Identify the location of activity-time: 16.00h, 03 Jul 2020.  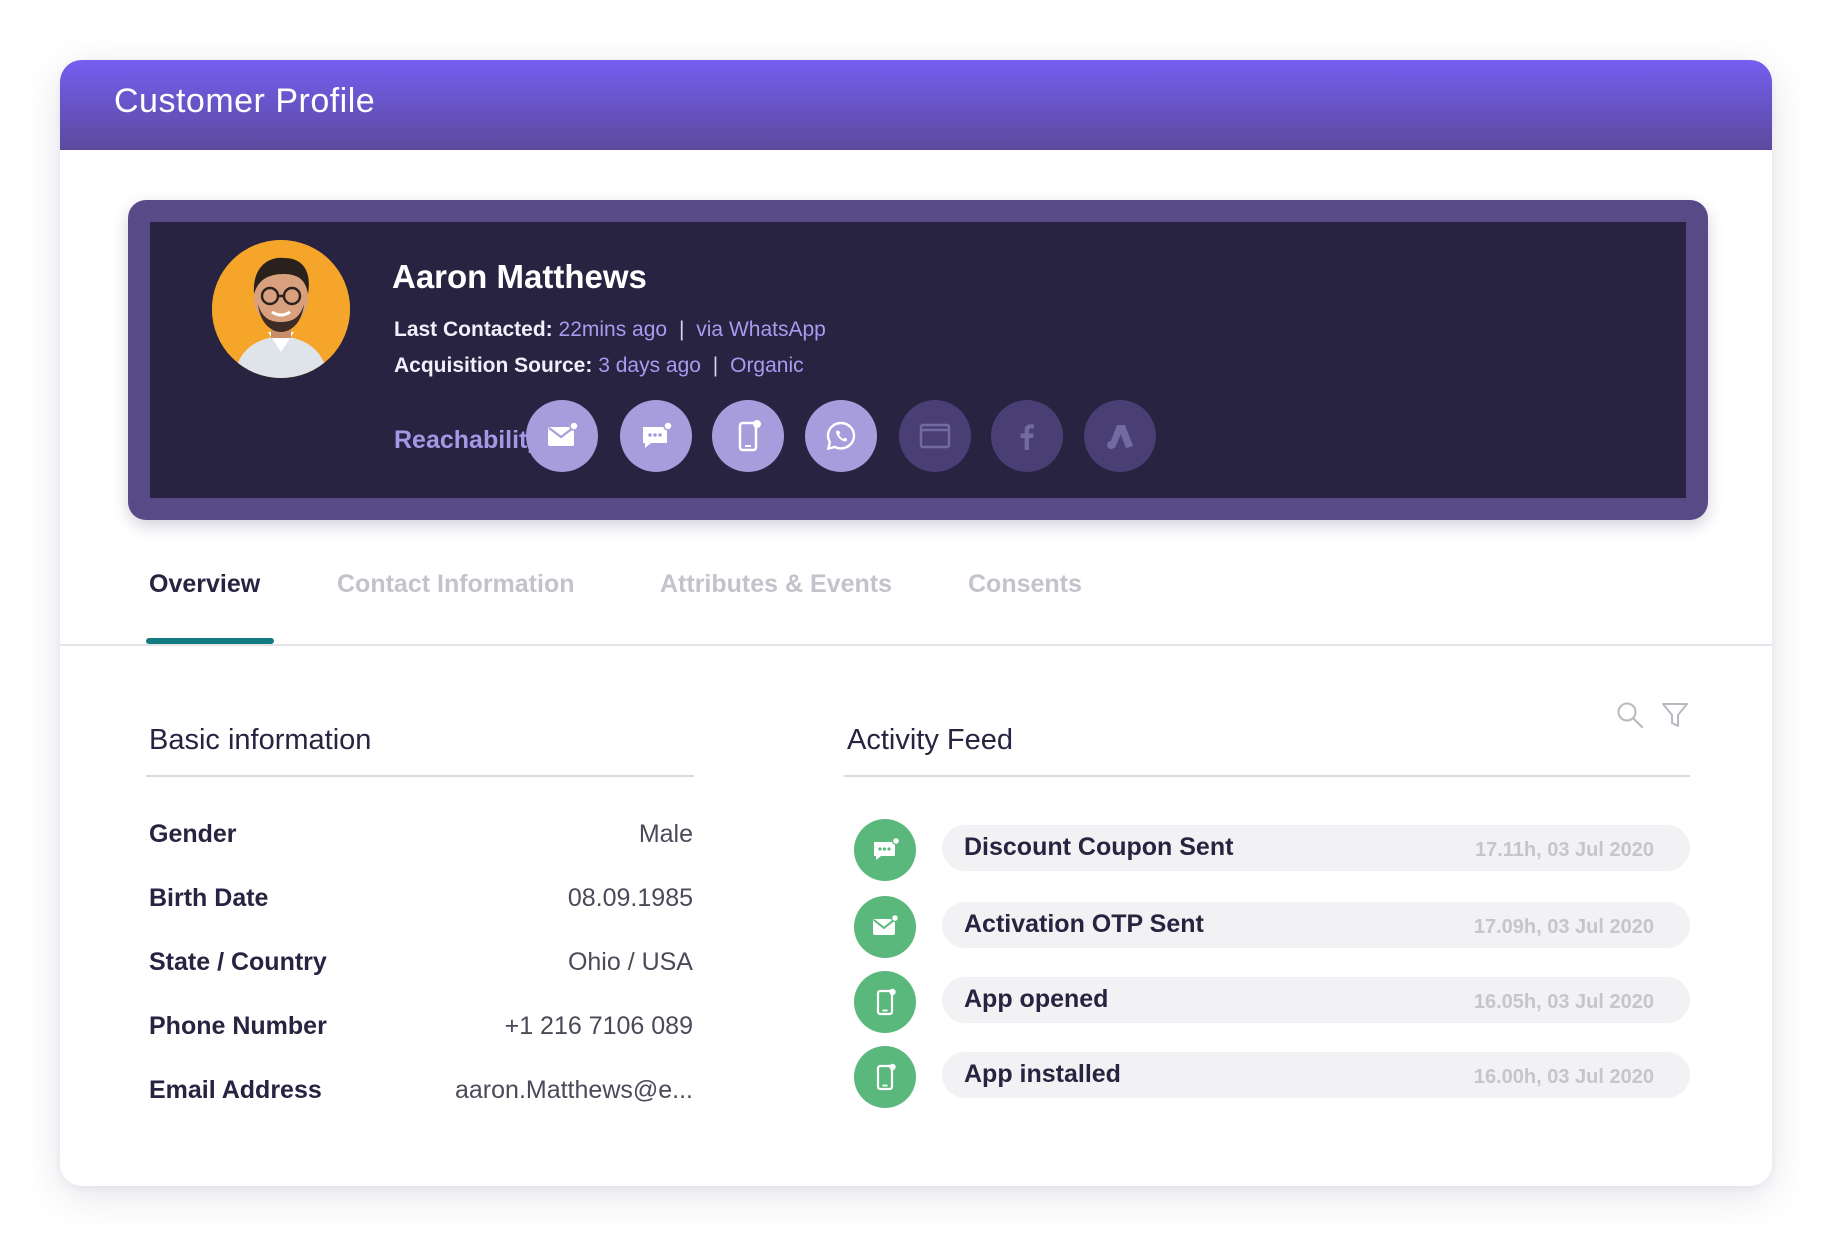
(1563, 1077).